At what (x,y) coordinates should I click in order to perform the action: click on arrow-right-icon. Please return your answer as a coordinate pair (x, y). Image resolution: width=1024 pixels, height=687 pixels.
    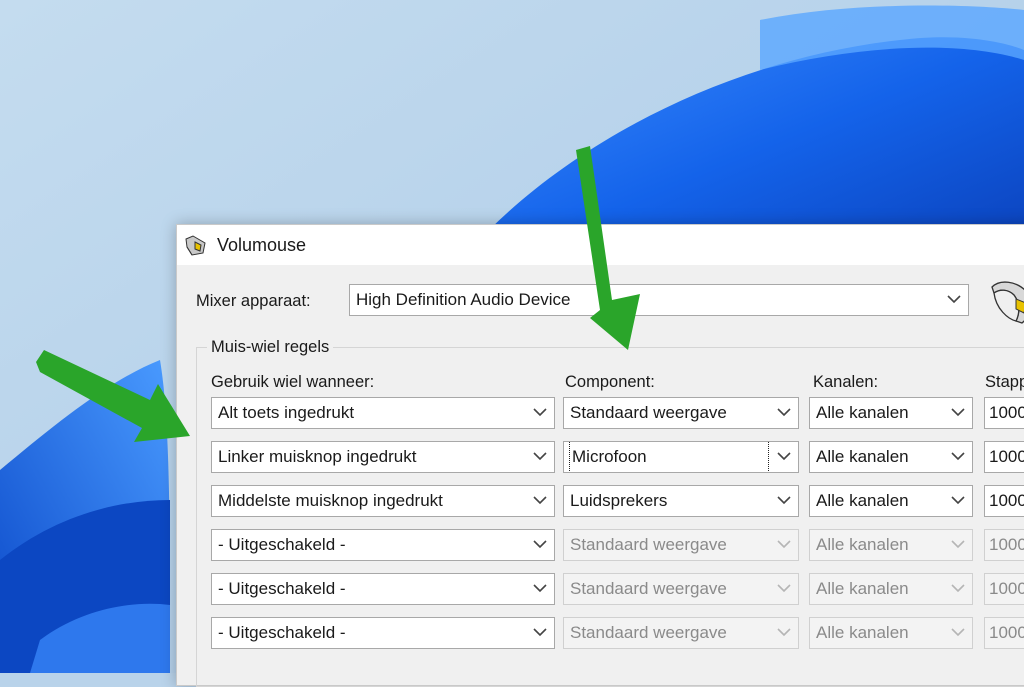
    Looking at the image, I should click on (113, 396).